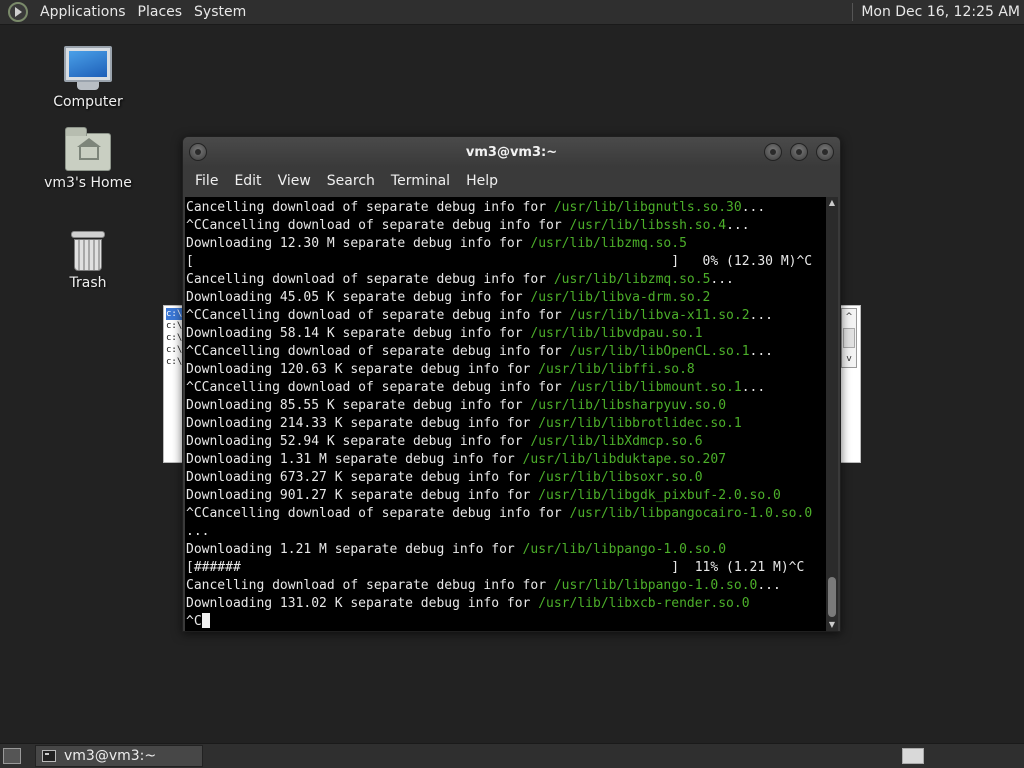  What do you see at coordinates (832, 414) in the screenshot?
I see `terminal-scrollbar: ▲ ▼` at bounding box center [832, 414].